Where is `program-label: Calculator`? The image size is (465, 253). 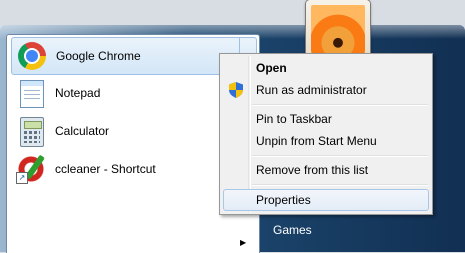
program-label: Calculator is located at coordinates (82, 131).